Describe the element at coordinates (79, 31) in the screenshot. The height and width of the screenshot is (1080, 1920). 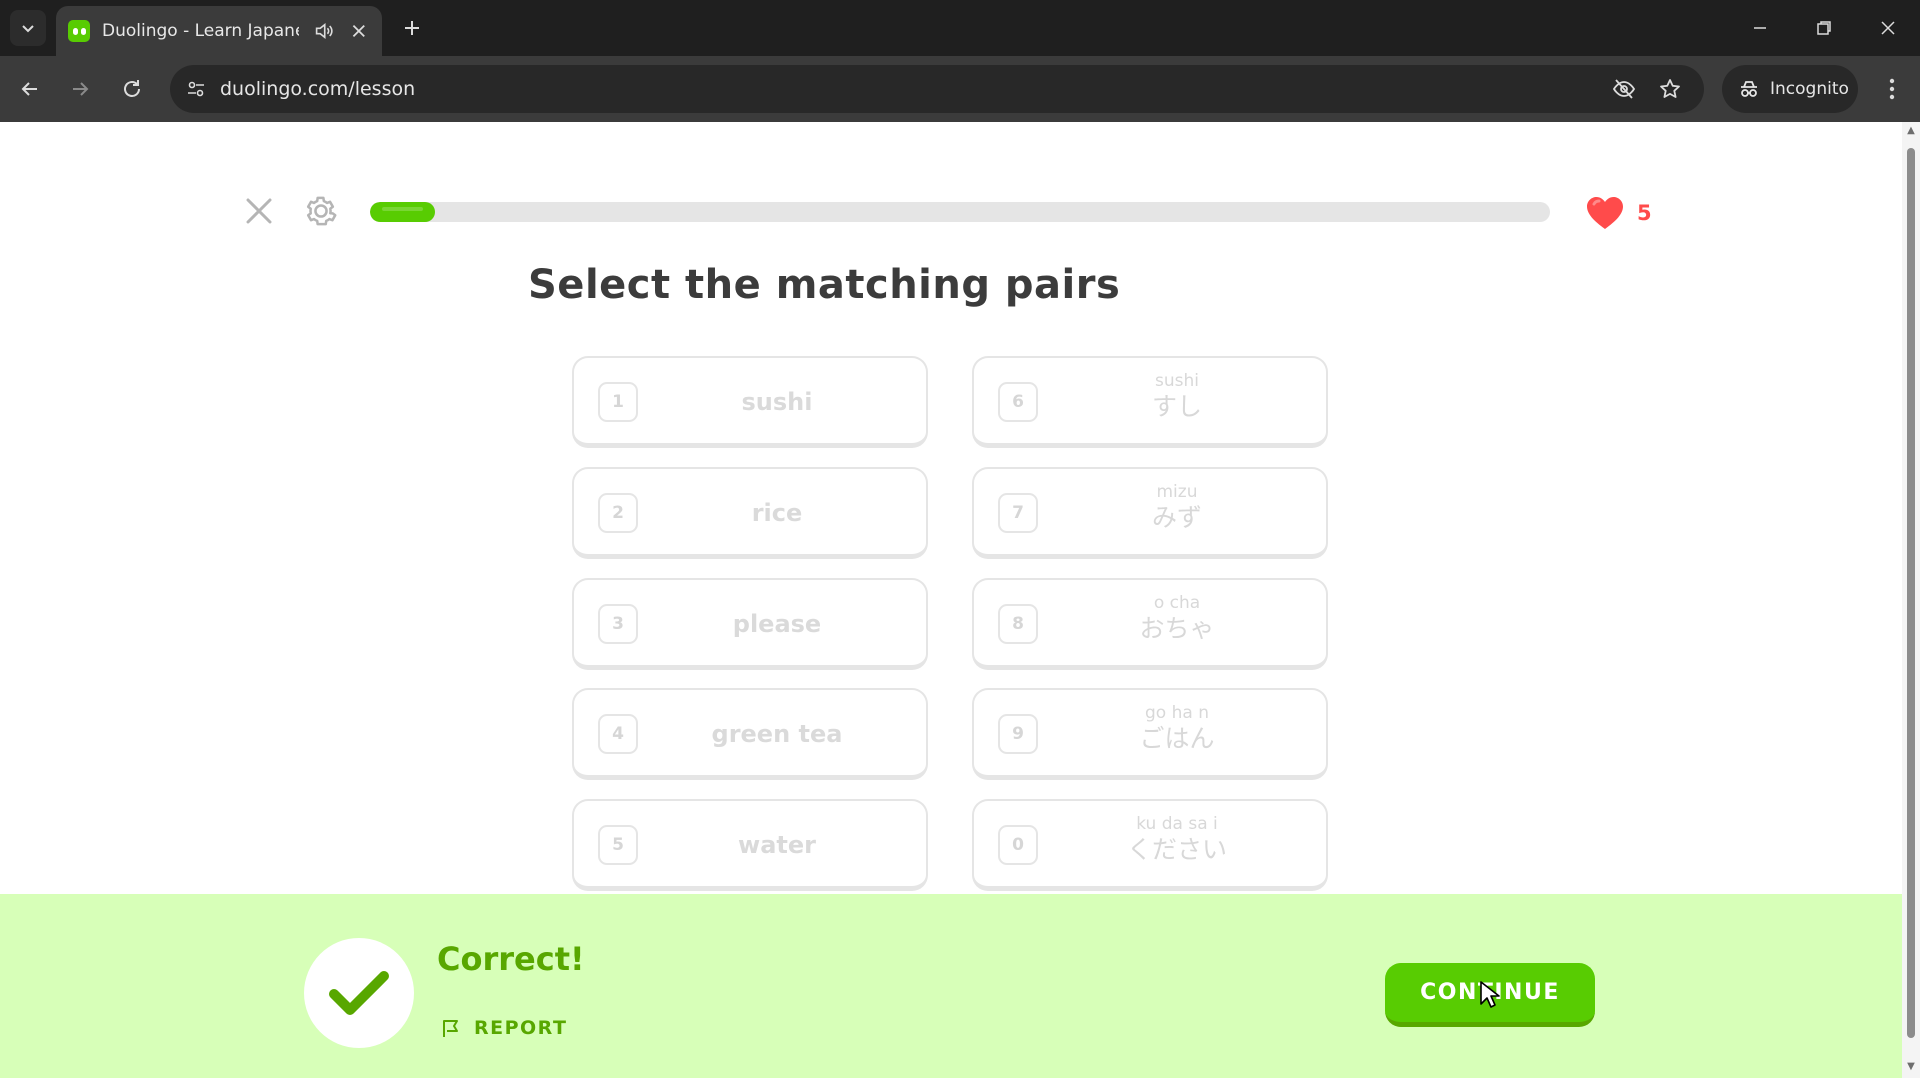
I see `duolingo-favicon` at that location.